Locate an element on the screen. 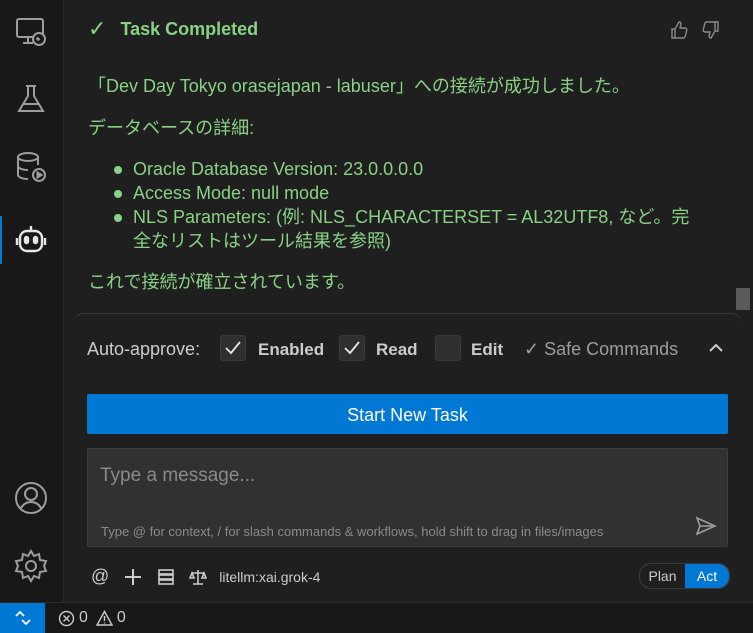 The width and height of the screenshot is (753, 633). error-icon is located at coordinates (66, 618).